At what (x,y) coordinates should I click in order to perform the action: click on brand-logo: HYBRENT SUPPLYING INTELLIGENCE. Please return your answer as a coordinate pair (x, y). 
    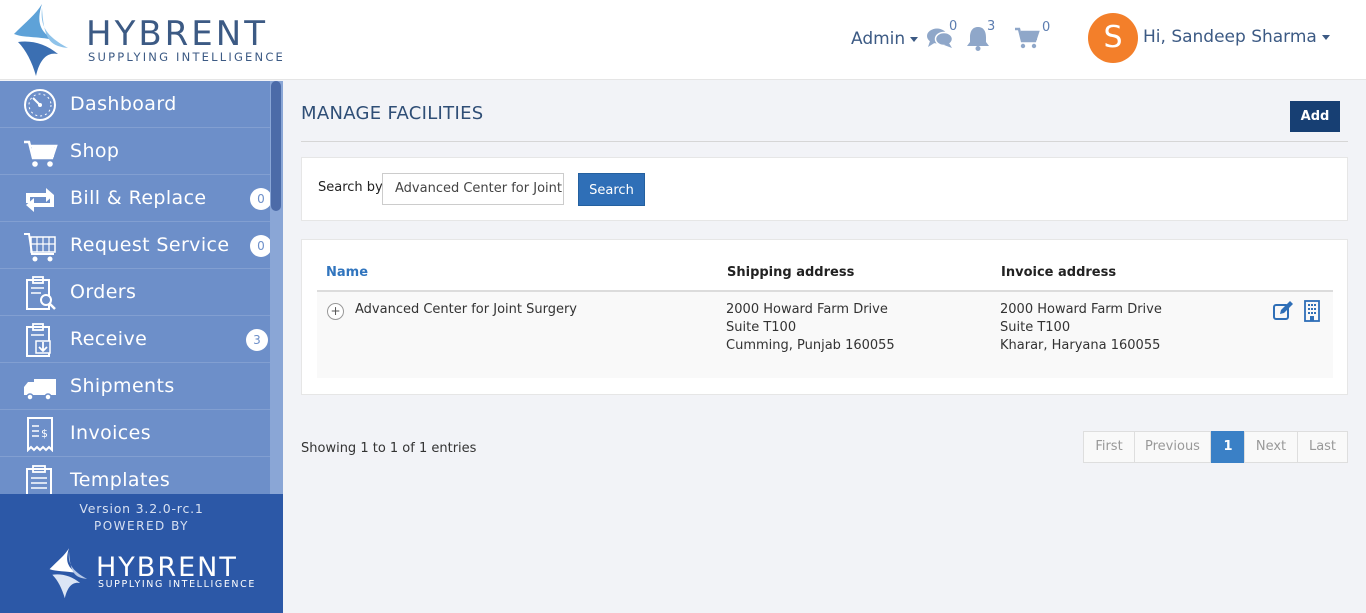
    Looking at the image, I should click on (146, 41).